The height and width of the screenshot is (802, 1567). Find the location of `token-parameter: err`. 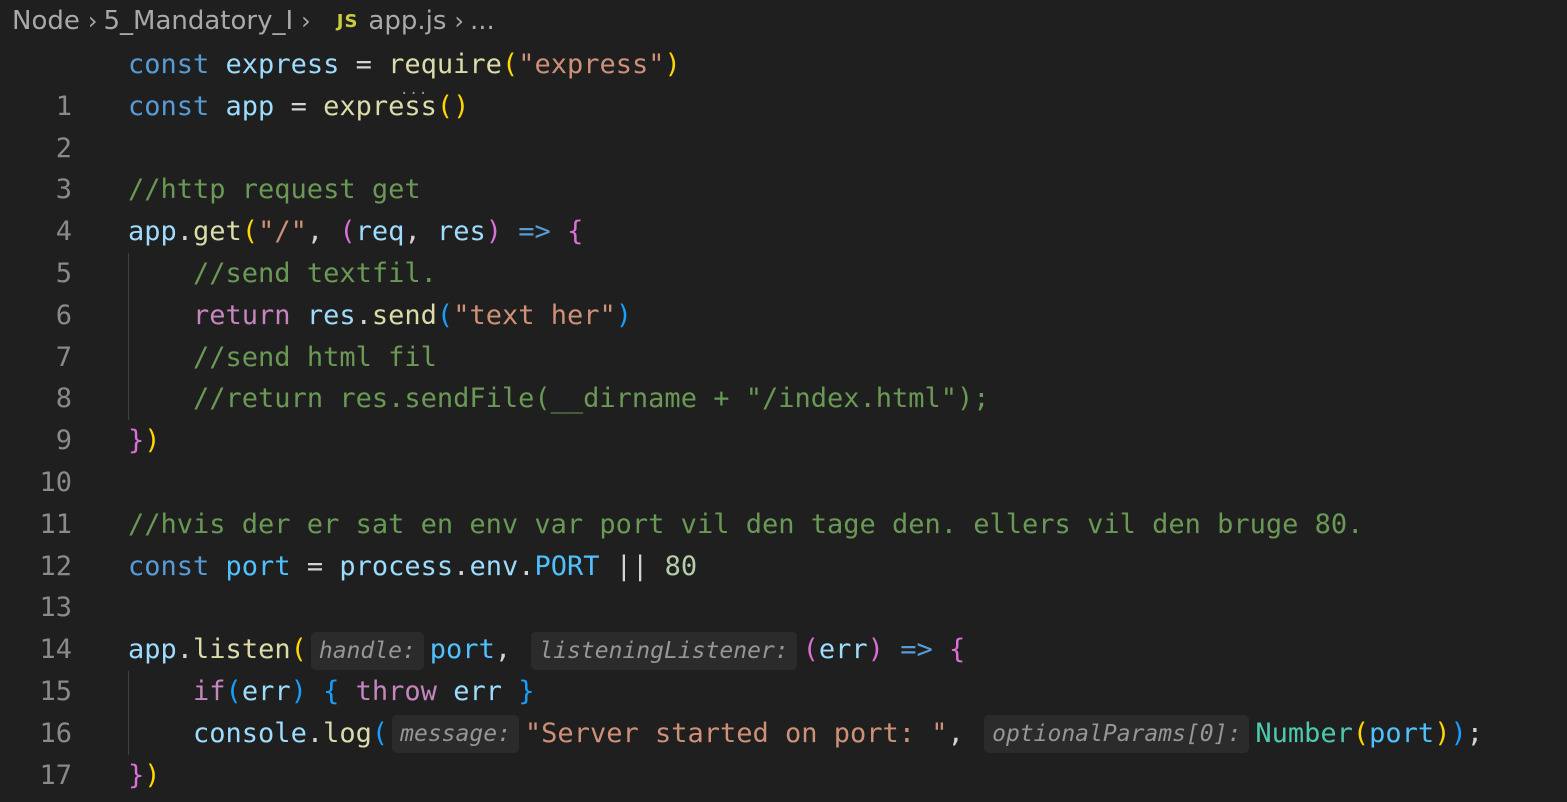

token-parameter: err is located at coordinates (843, 650).